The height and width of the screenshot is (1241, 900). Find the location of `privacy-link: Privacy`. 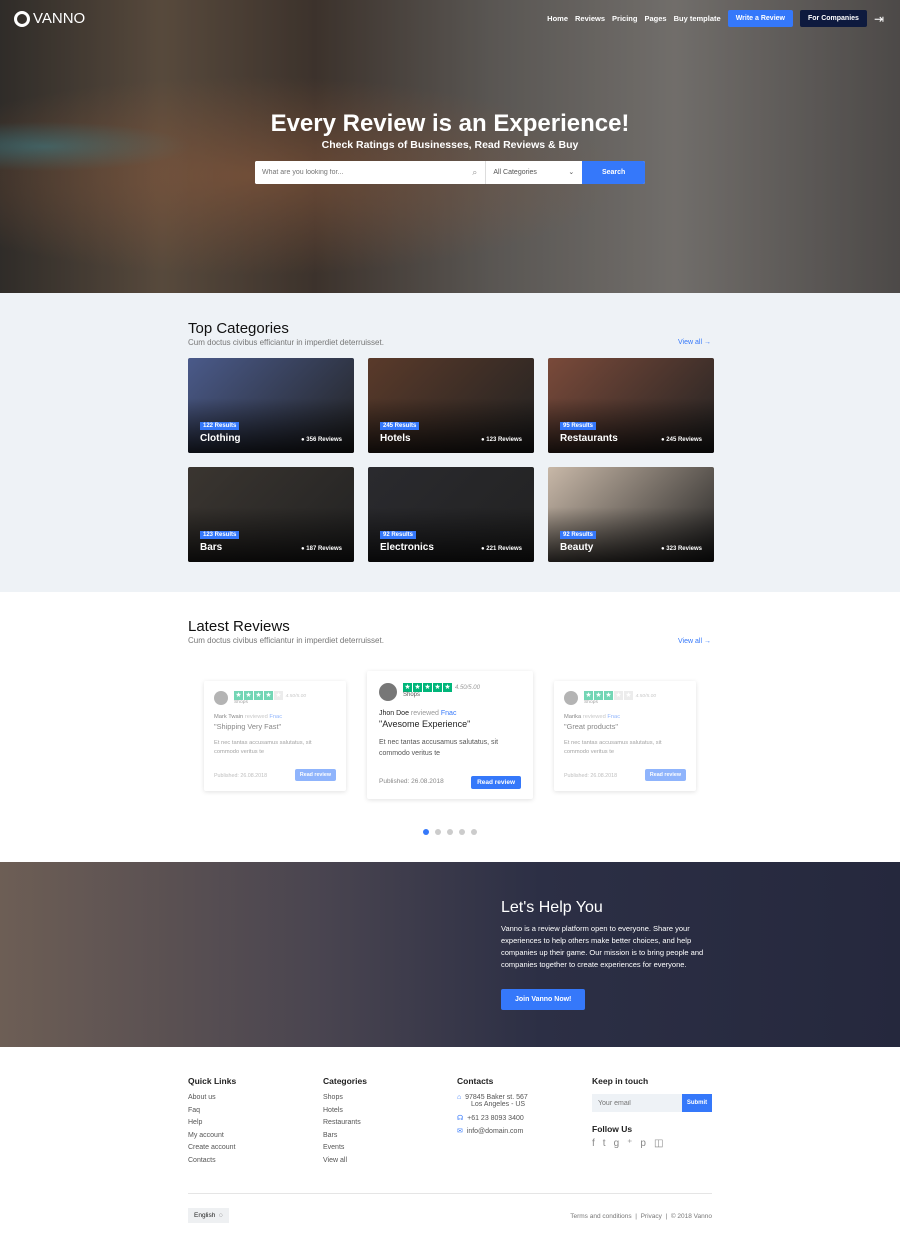

privacy-link: Privacy is located at coordinates (651, 1216).